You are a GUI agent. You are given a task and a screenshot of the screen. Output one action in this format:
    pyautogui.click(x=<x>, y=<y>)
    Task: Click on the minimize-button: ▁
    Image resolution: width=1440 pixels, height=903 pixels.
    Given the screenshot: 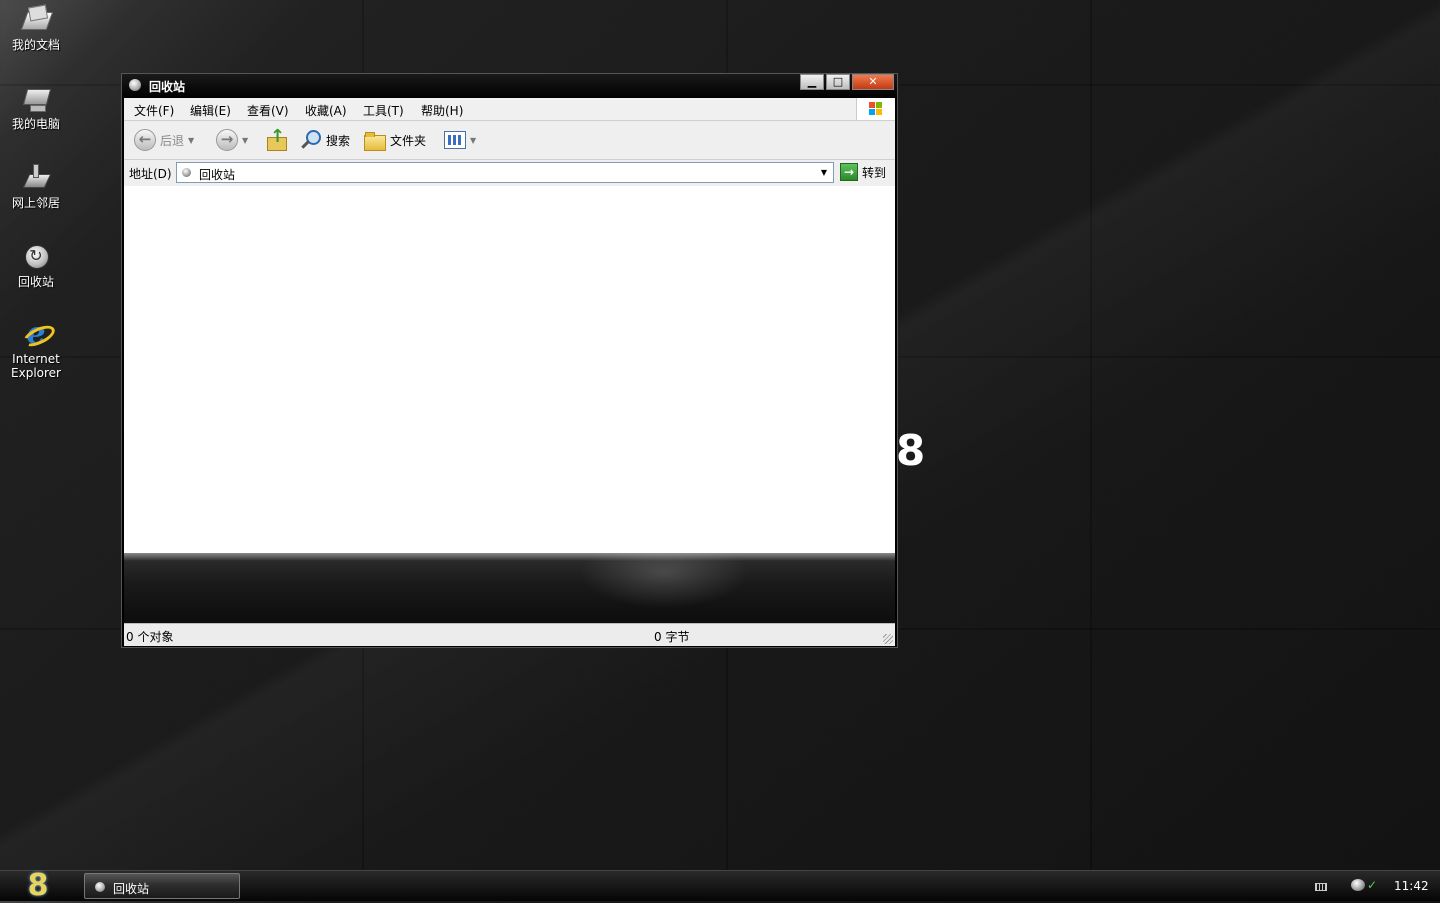 What is the action you would take?
    pyautogui.click(x=812, y=82)
    